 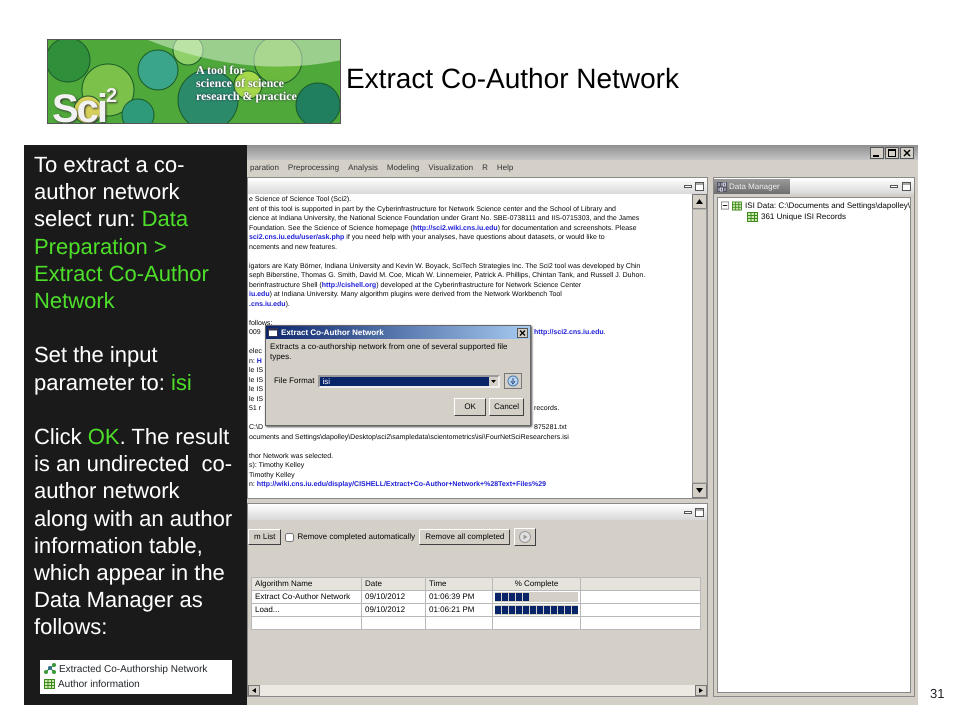 What do you see at coordinates (451, 168) in the screenshot?
I see `menu-item: Visualization` at bounding box center [451, 168].